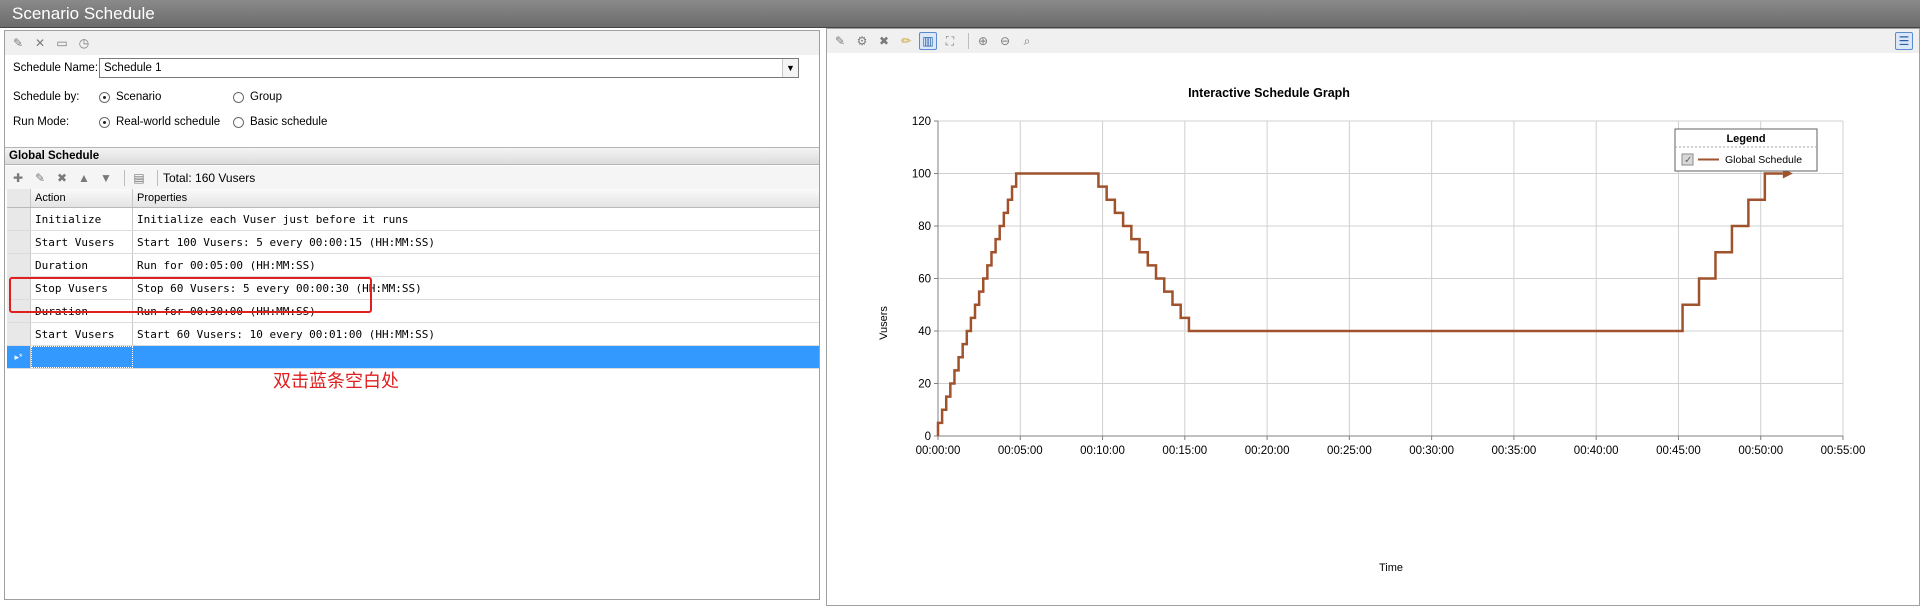 Image resolution: width=1920 pixels, height=606 pixels. I want to click on x-tick-label: 00:25:00, so click(1349, 451).